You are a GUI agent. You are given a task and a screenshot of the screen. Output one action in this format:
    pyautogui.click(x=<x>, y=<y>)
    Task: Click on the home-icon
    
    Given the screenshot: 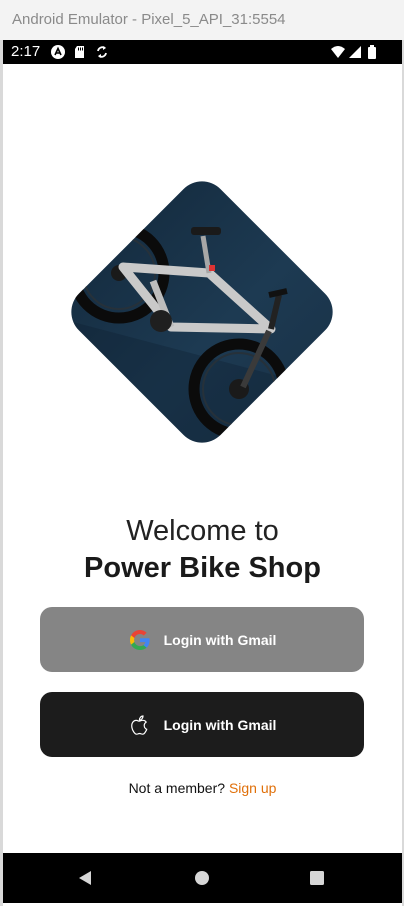 What is the action you would take?
    pyautogui.click(x=202, y=878)
    